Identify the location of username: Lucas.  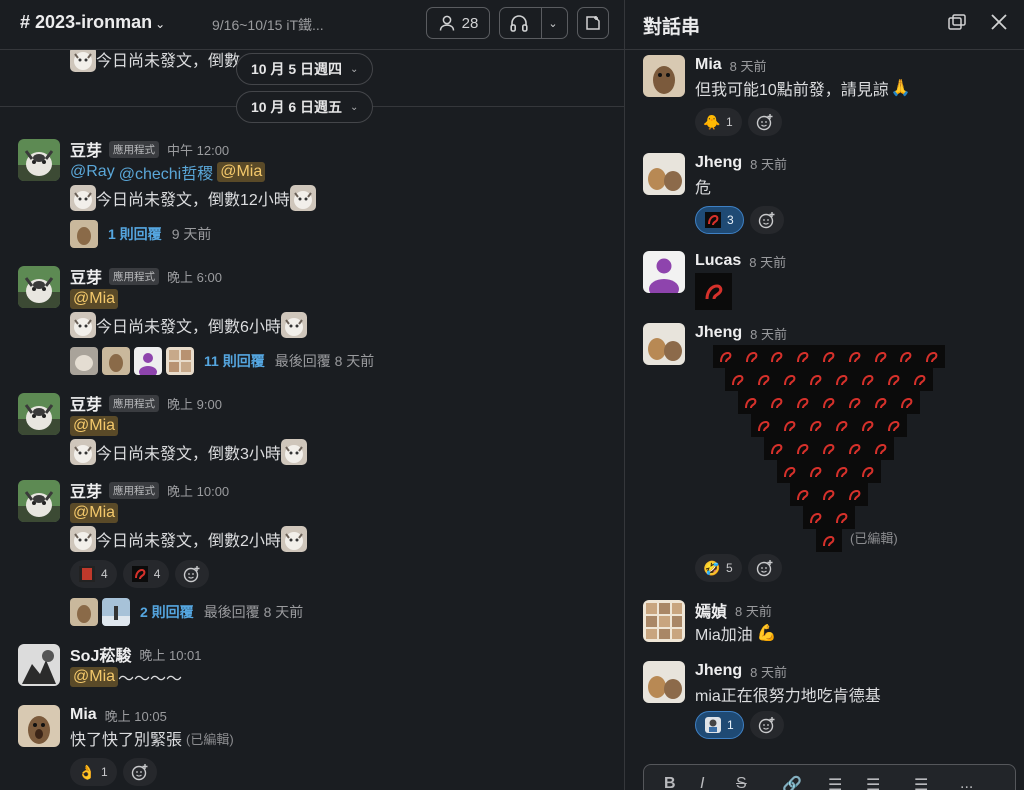
(718, 261).